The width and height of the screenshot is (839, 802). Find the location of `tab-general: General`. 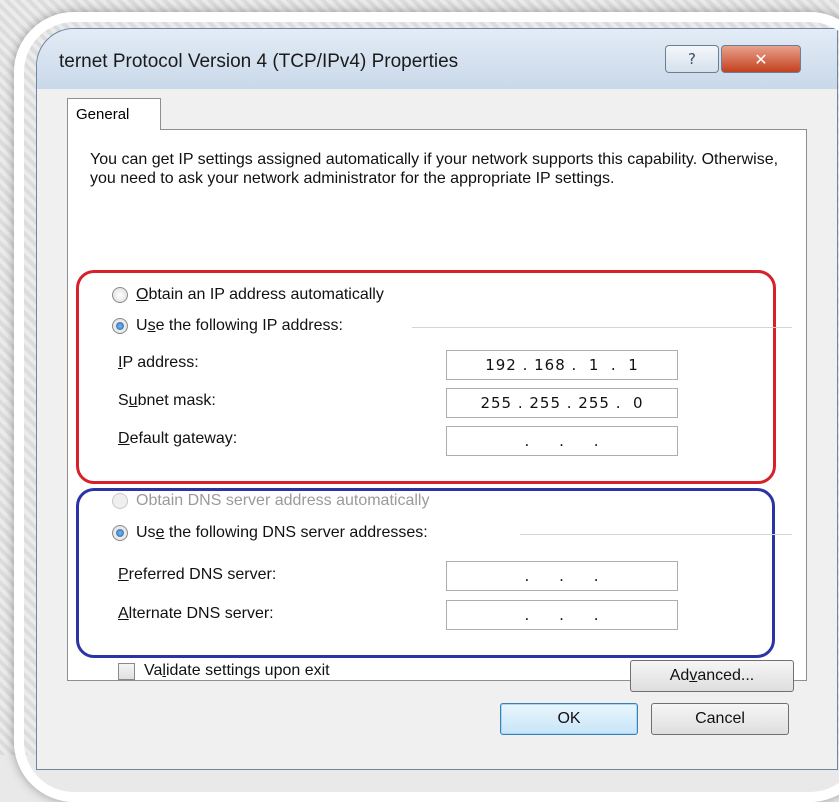

tab-general: General is located at coordinates (114, 114).